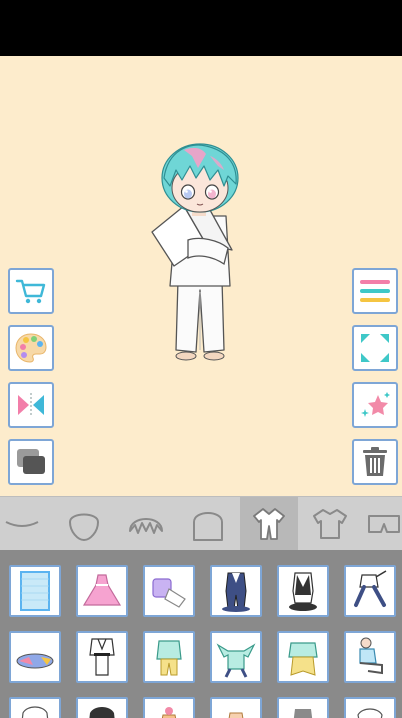  I want to click on face-outline-icon, so click(84, 527).